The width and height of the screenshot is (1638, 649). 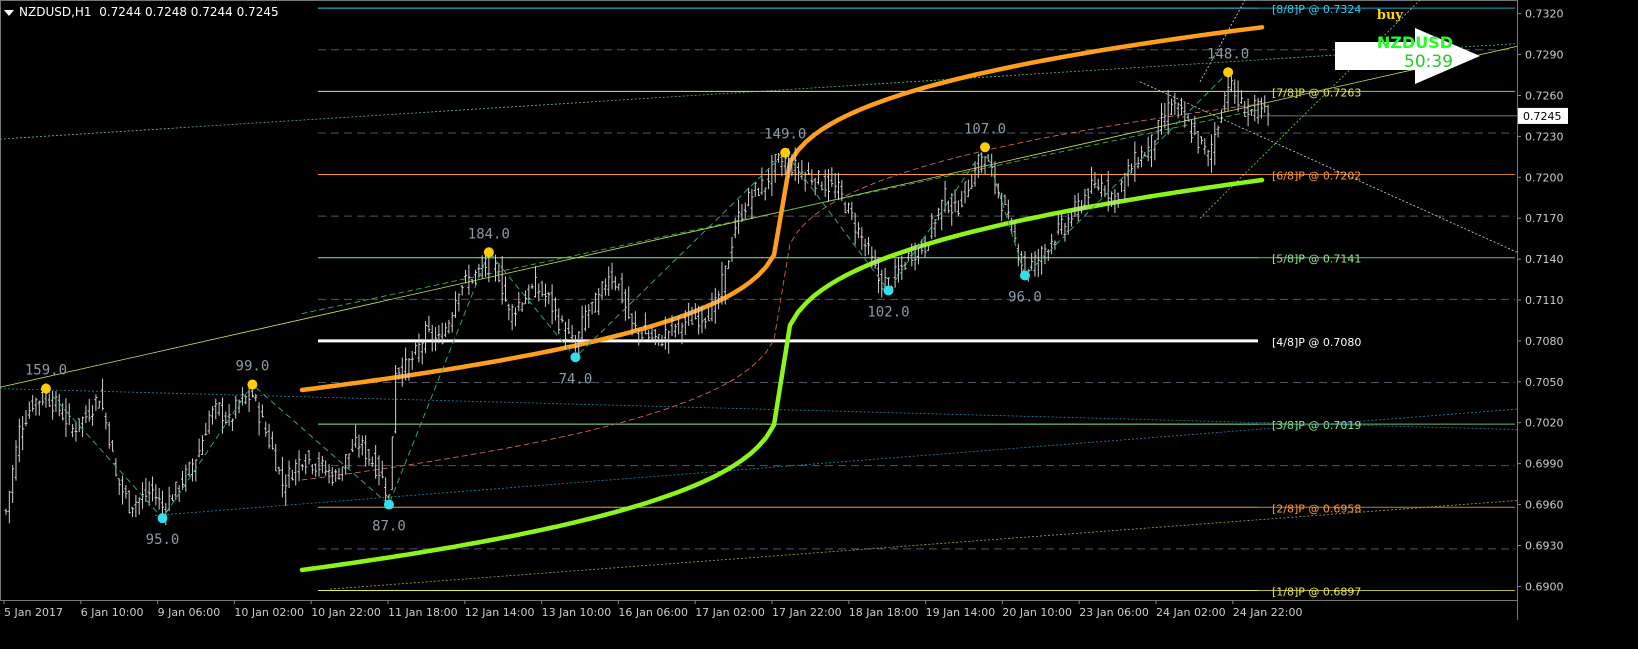 What do you see at coordinates (888, 312) in the screenshot?
I see `swing-label: 102.0` at bounding box center [888, 312].